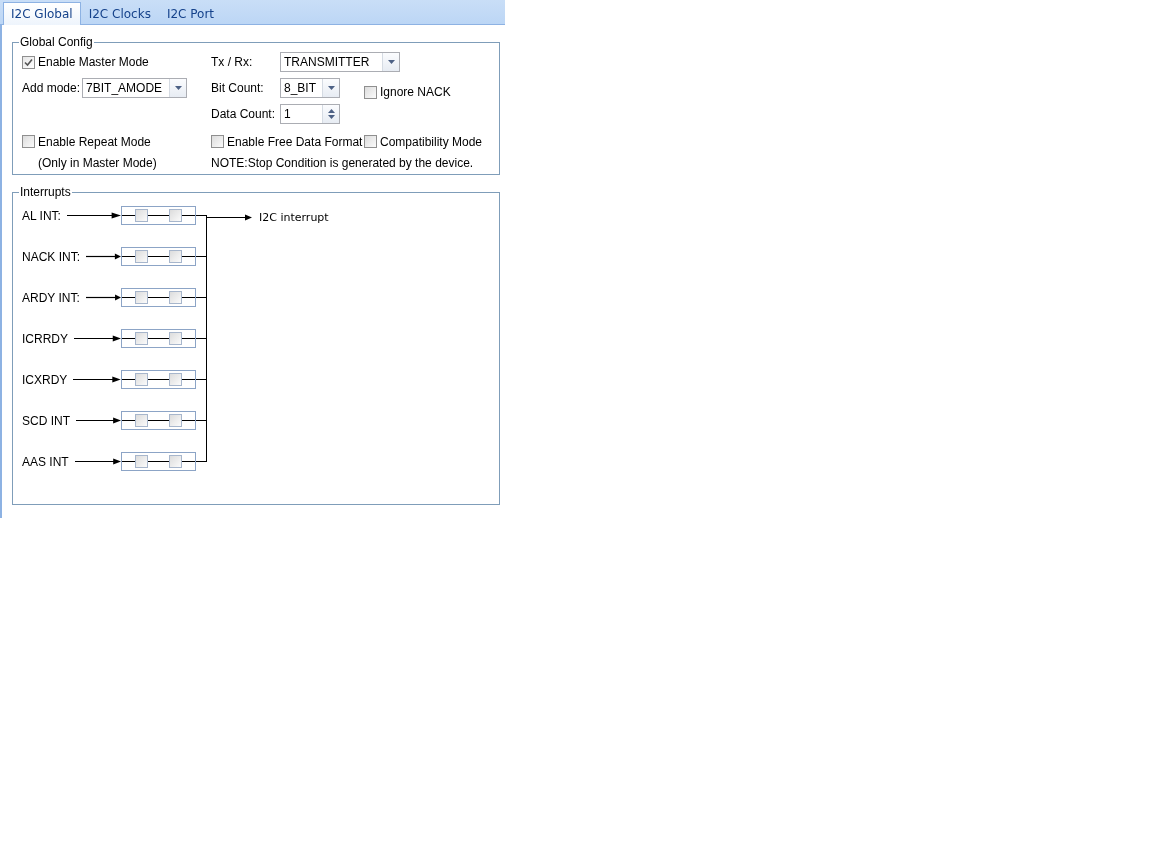 Image resolution: width=1152 pixels, height=864 pixels. What do you see at coordinates (310, 88) in the screenshot?
I see `dropdown: 8_BIT` at bounding box center [310, 88].